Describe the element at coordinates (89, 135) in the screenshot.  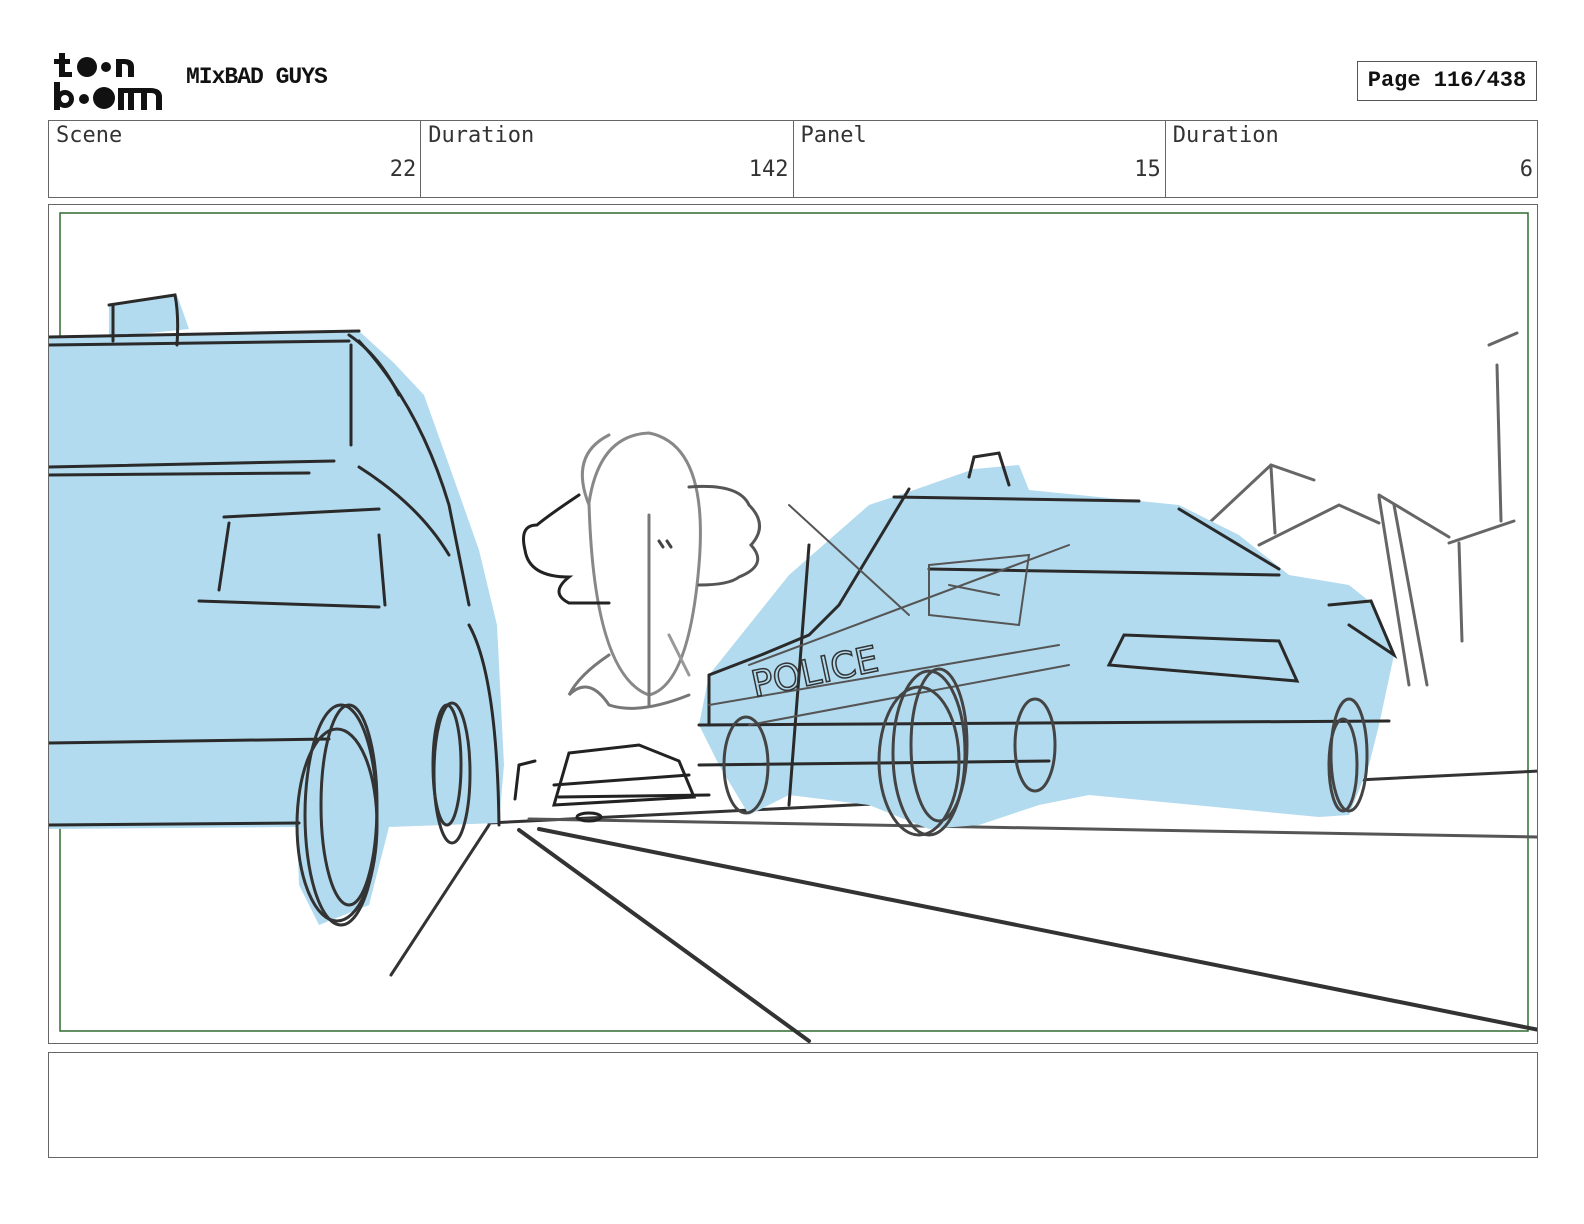
I see `scene-label: Scene` at that location.